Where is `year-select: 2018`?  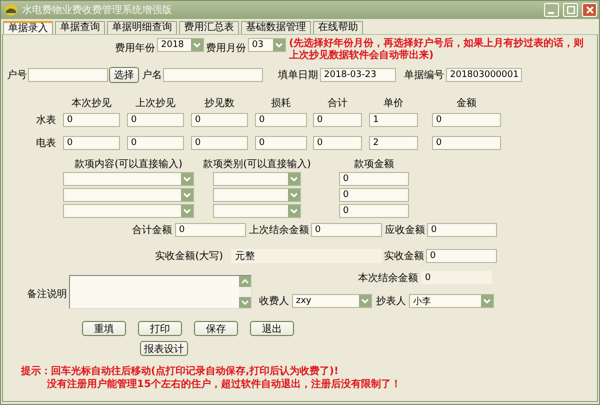 year-select: 2018 is located at coordinates (180, 45).